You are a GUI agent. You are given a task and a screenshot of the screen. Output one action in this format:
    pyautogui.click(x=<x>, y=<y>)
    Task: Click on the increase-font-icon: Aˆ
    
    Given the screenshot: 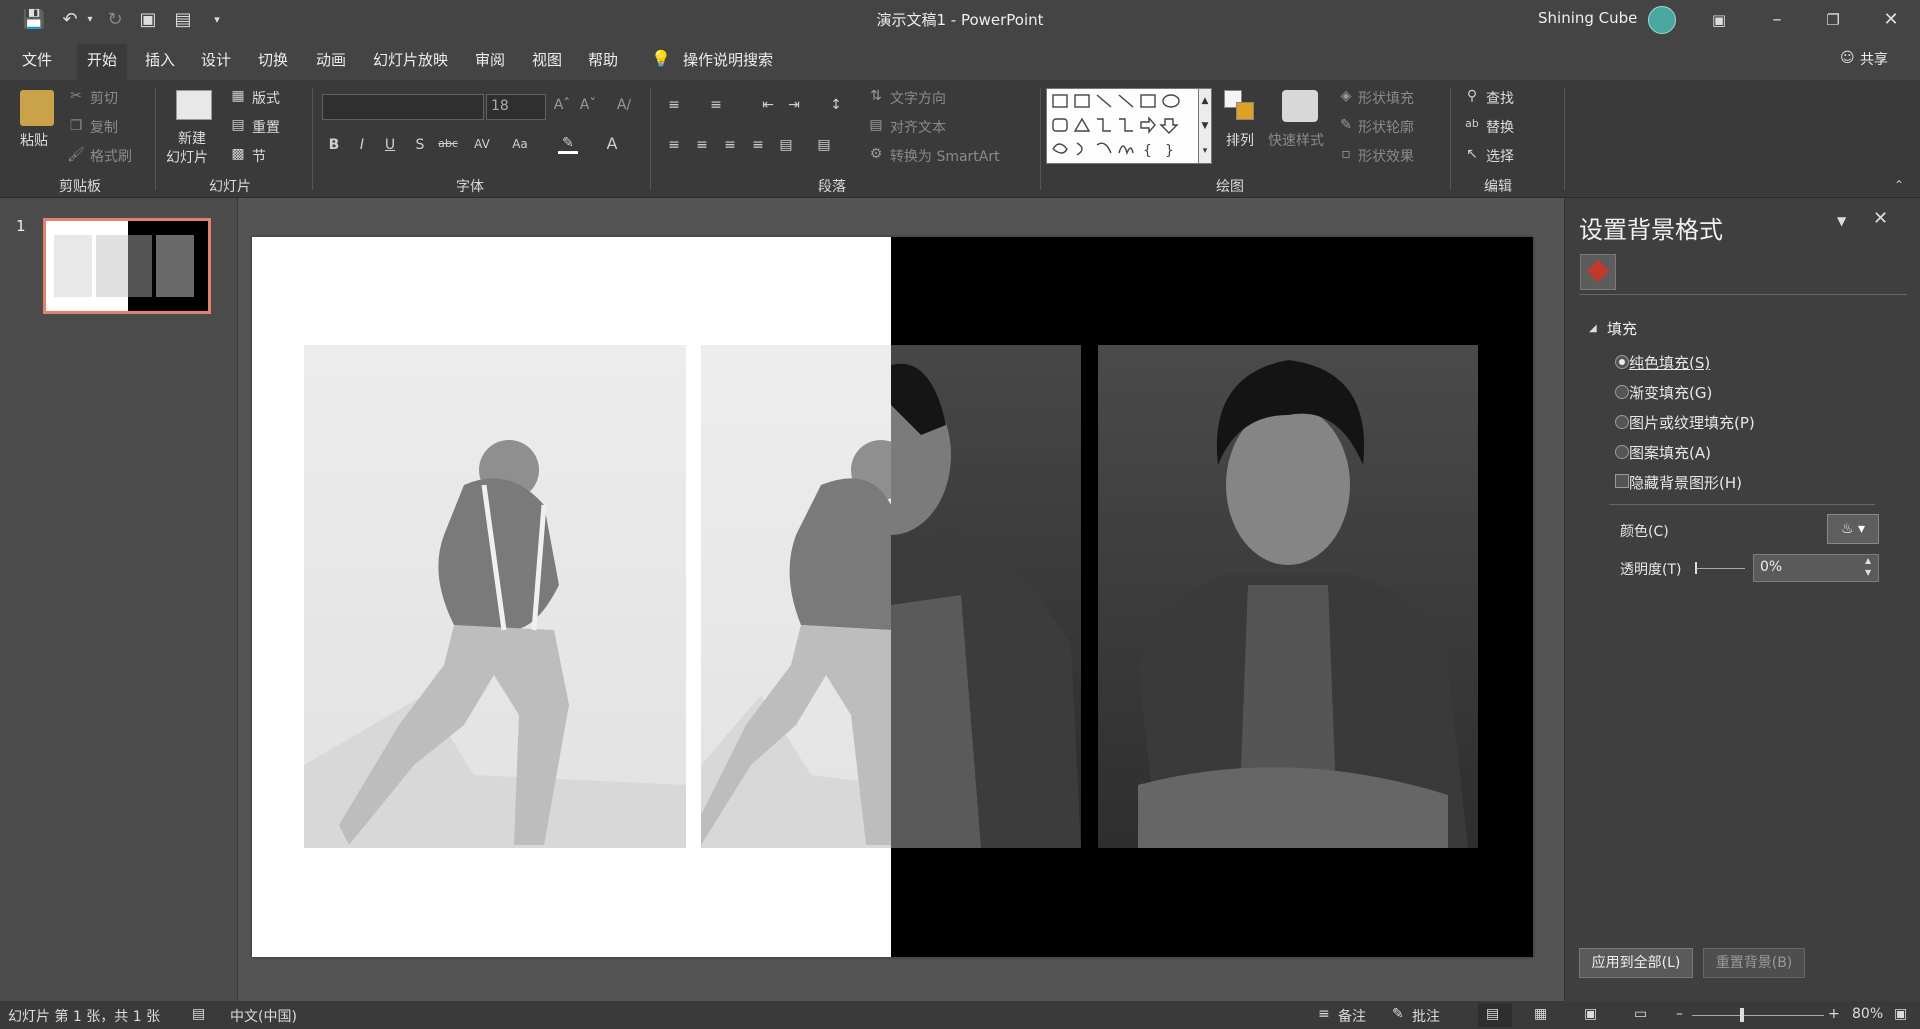 What is the action you would take?
    pyautogui.click(x=562, y=105)
    